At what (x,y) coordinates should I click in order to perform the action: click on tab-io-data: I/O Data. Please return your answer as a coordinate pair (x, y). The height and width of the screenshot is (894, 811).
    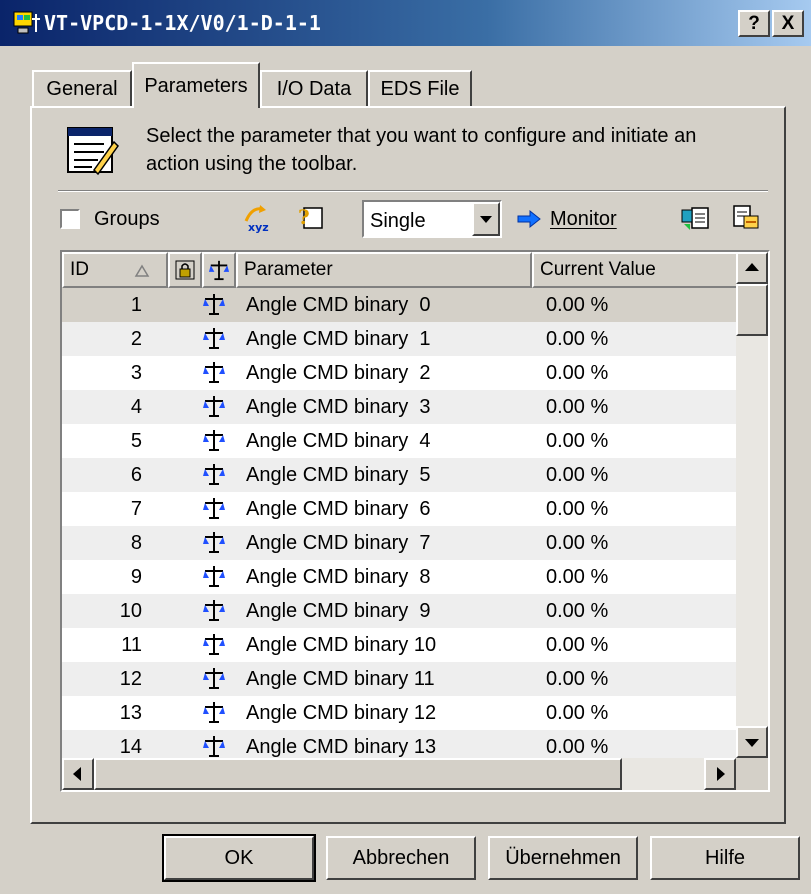
    Looking at the image, I should click on (314, 88).